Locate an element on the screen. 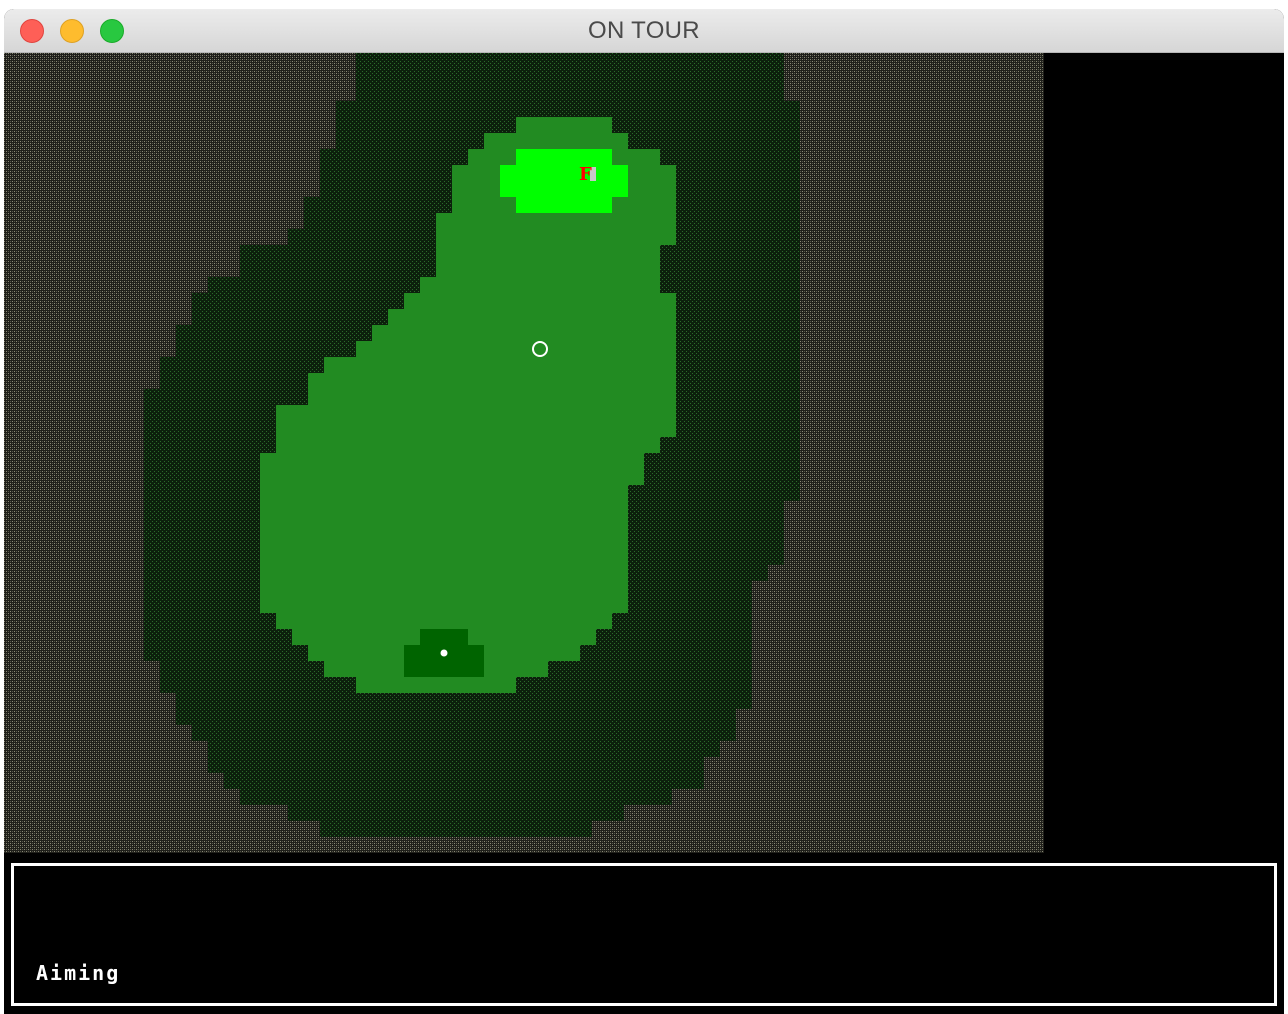 This screenshot has height=1014, width=1288. title-bar: ON TOUR is located at coordinates (644, 31).